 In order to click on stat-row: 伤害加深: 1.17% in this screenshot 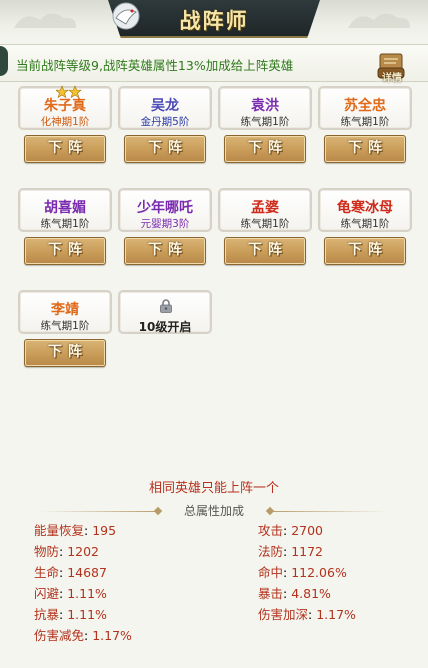, I will do `click(307, 614)`.